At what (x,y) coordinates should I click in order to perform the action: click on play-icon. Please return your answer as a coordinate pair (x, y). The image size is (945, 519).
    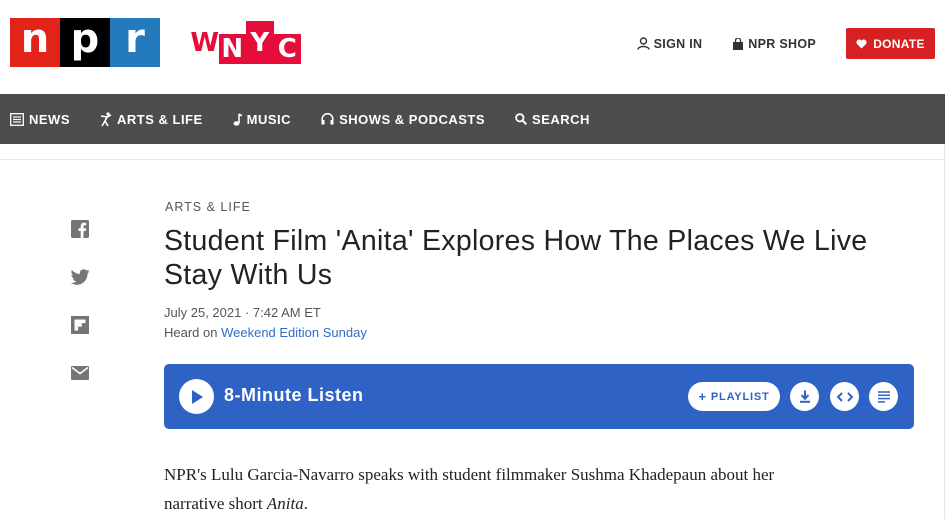
    Looking at the image, I should click on (197, 396).